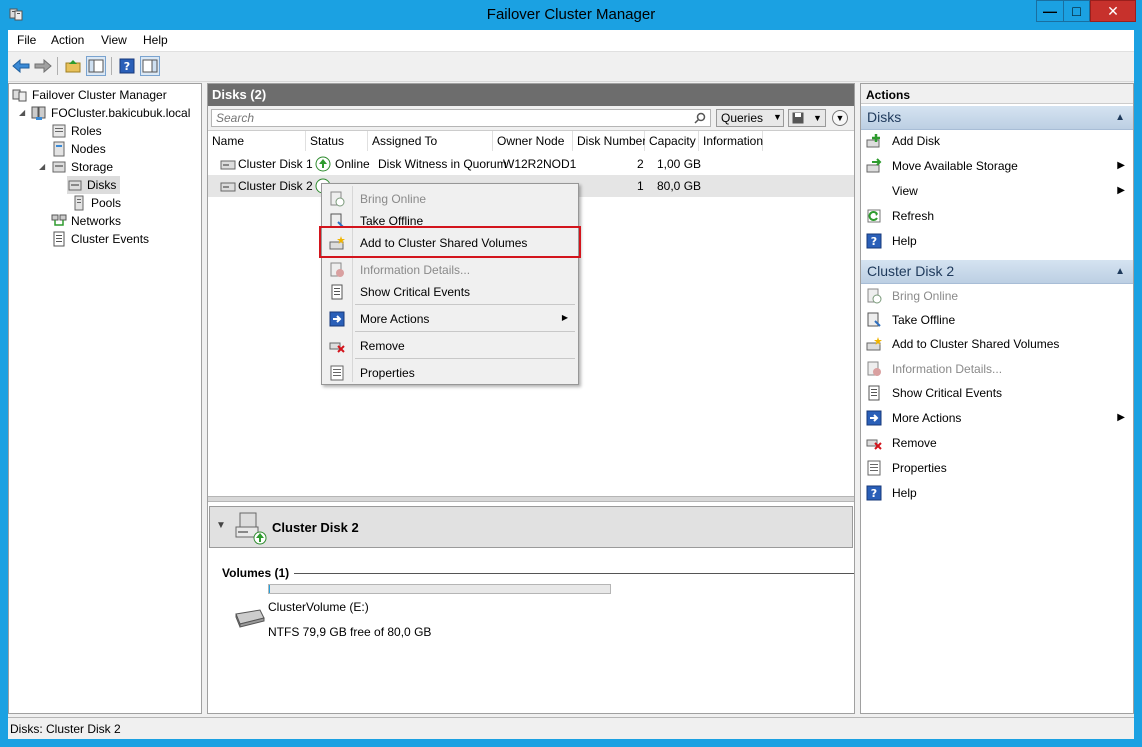  Describe the element at coordinates (150, 66) in the screenshot. I see `show-hide-action-pane-icon` at that location.